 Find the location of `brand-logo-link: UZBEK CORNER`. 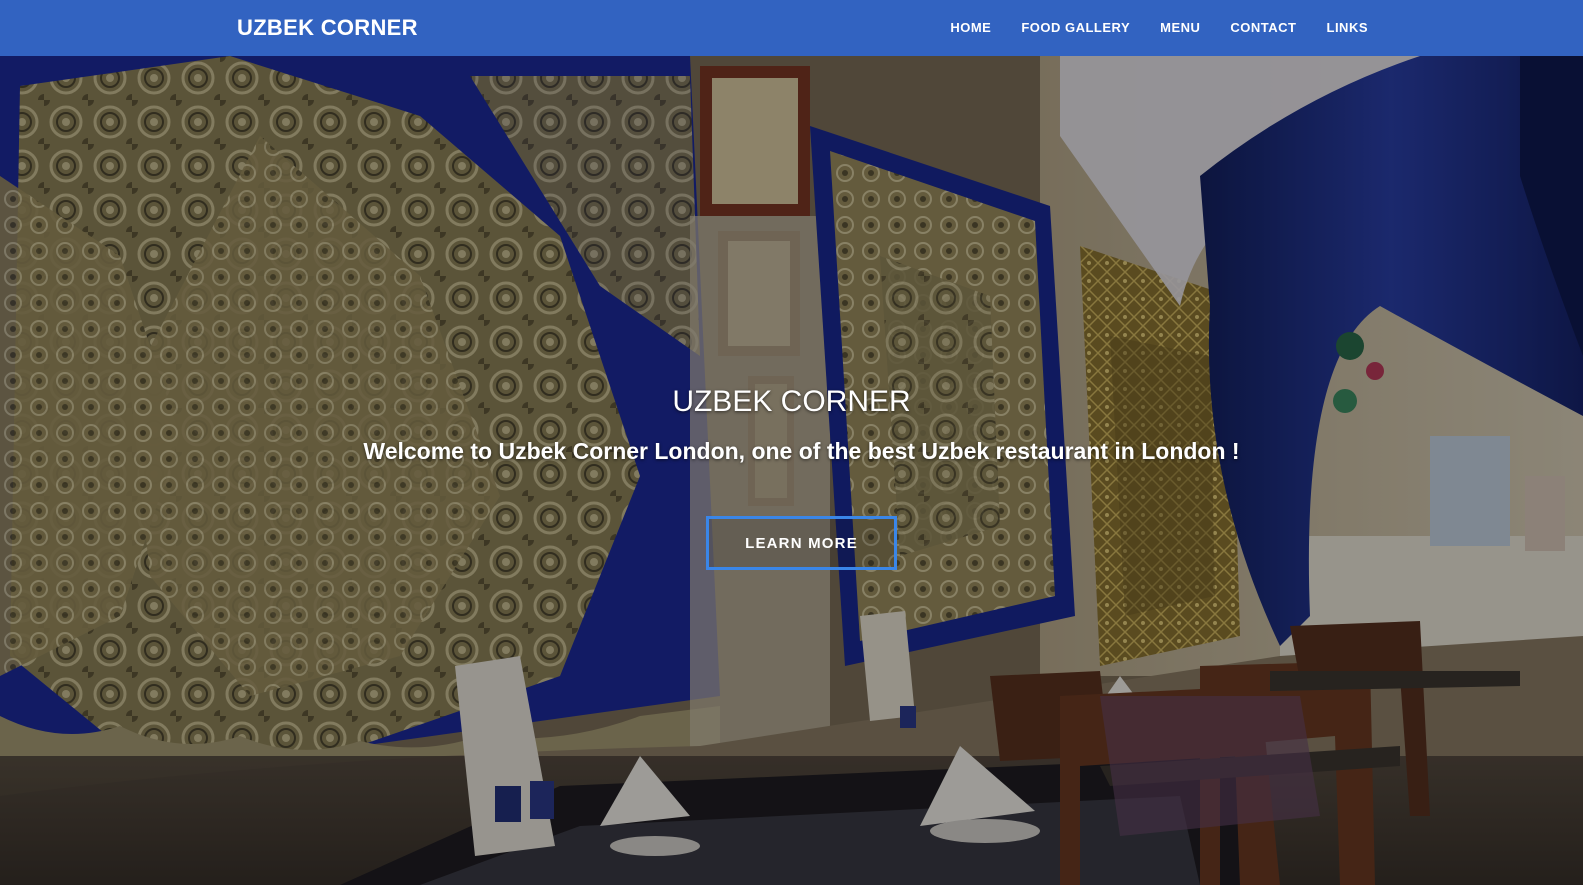

brand-logo-link: UZBEK CORNER is located at coordinates (327, 28).